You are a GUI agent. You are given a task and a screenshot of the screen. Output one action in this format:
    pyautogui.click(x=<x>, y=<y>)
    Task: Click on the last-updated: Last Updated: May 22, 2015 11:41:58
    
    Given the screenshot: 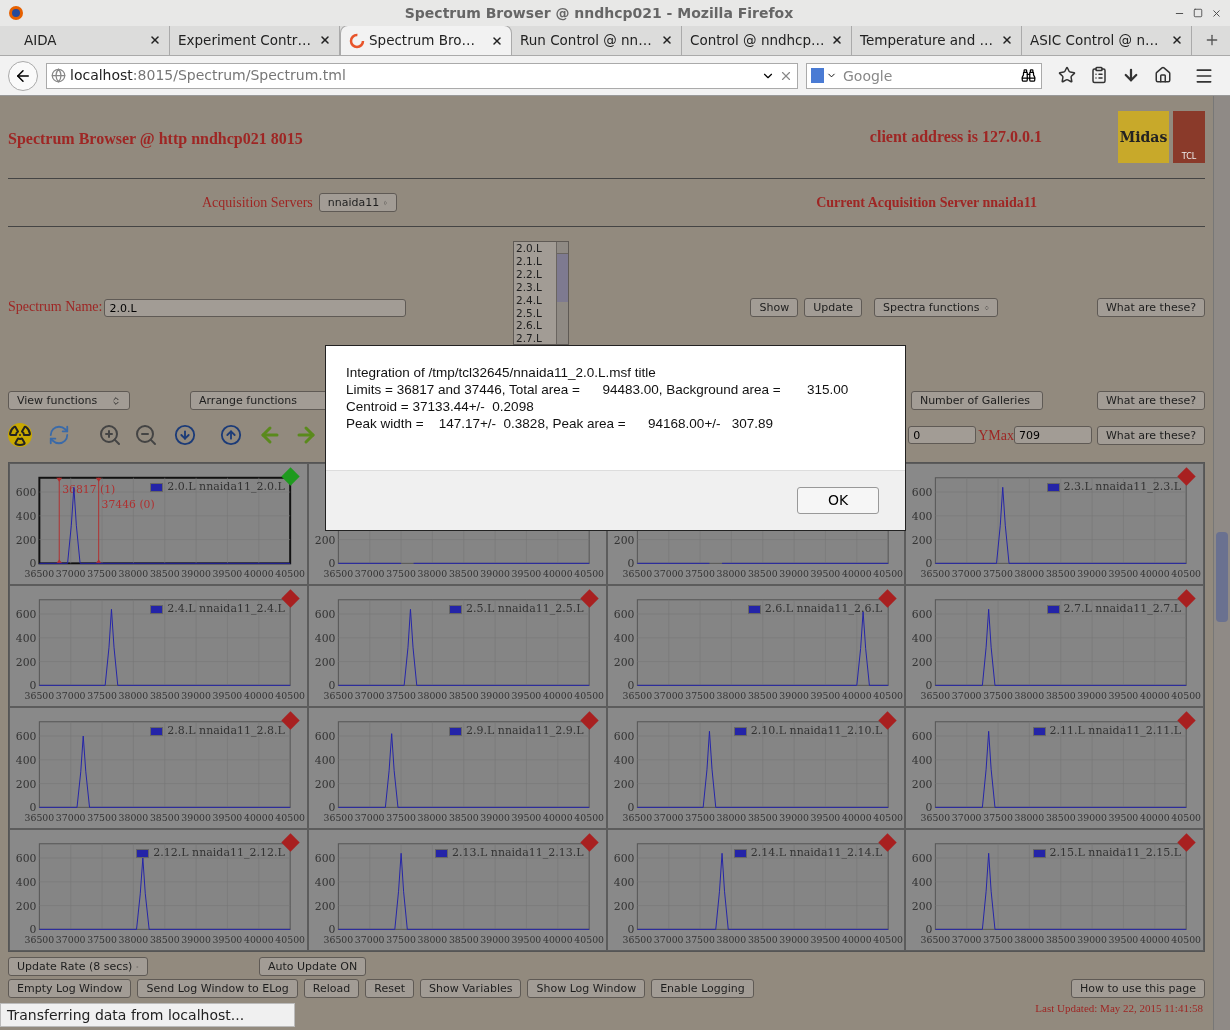 What is the action you would take?
    pyautogui.click(x=1119, y=1008)
    